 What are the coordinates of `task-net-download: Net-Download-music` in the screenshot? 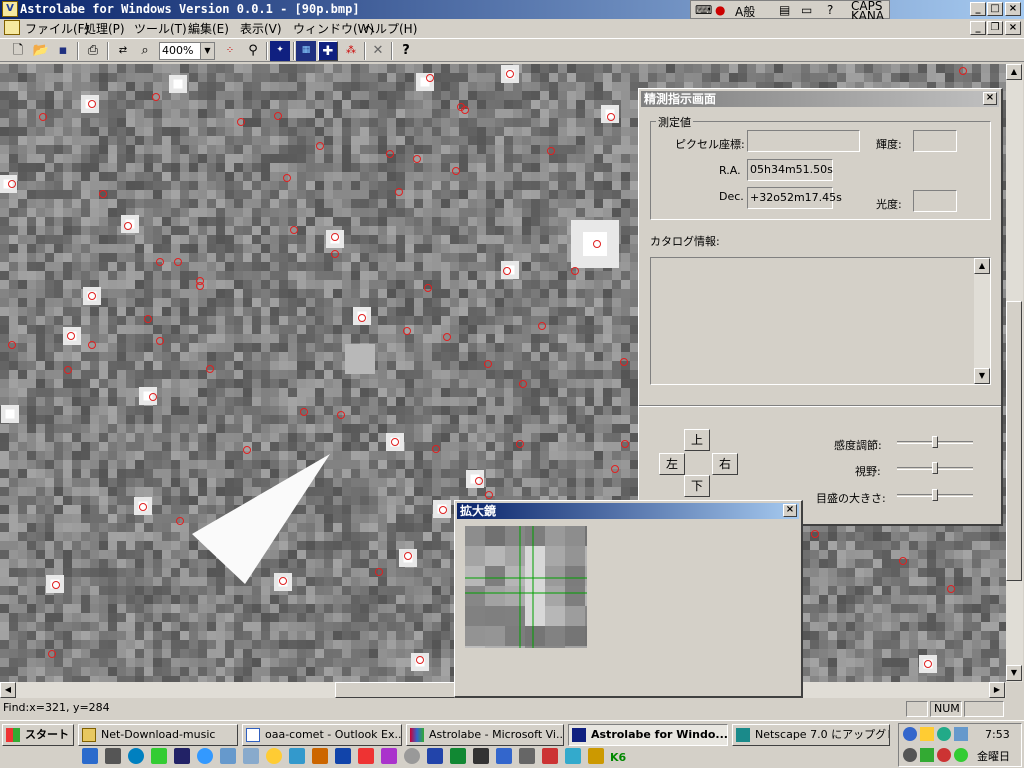 It's located at (158, 735).